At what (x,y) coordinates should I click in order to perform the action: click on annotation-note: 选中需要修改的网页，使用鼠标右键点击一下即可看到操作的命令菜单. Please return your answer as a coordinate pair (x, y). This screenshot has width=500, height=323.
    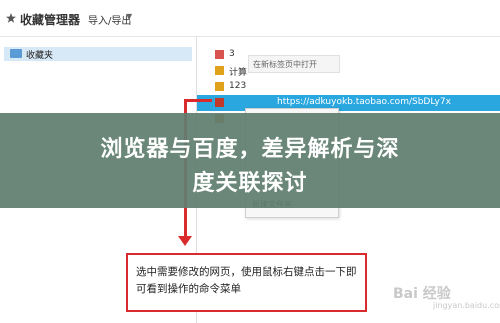
    Looking at the image, I should click on (246, 282).